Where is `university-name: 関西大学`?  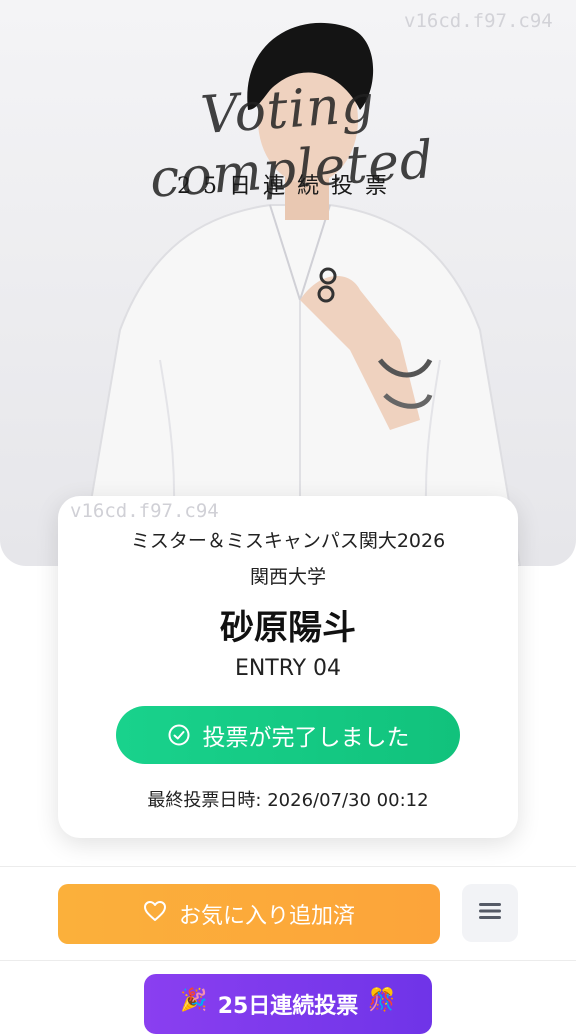
university-name: 関西大学 is located at coordinates (287, 577).